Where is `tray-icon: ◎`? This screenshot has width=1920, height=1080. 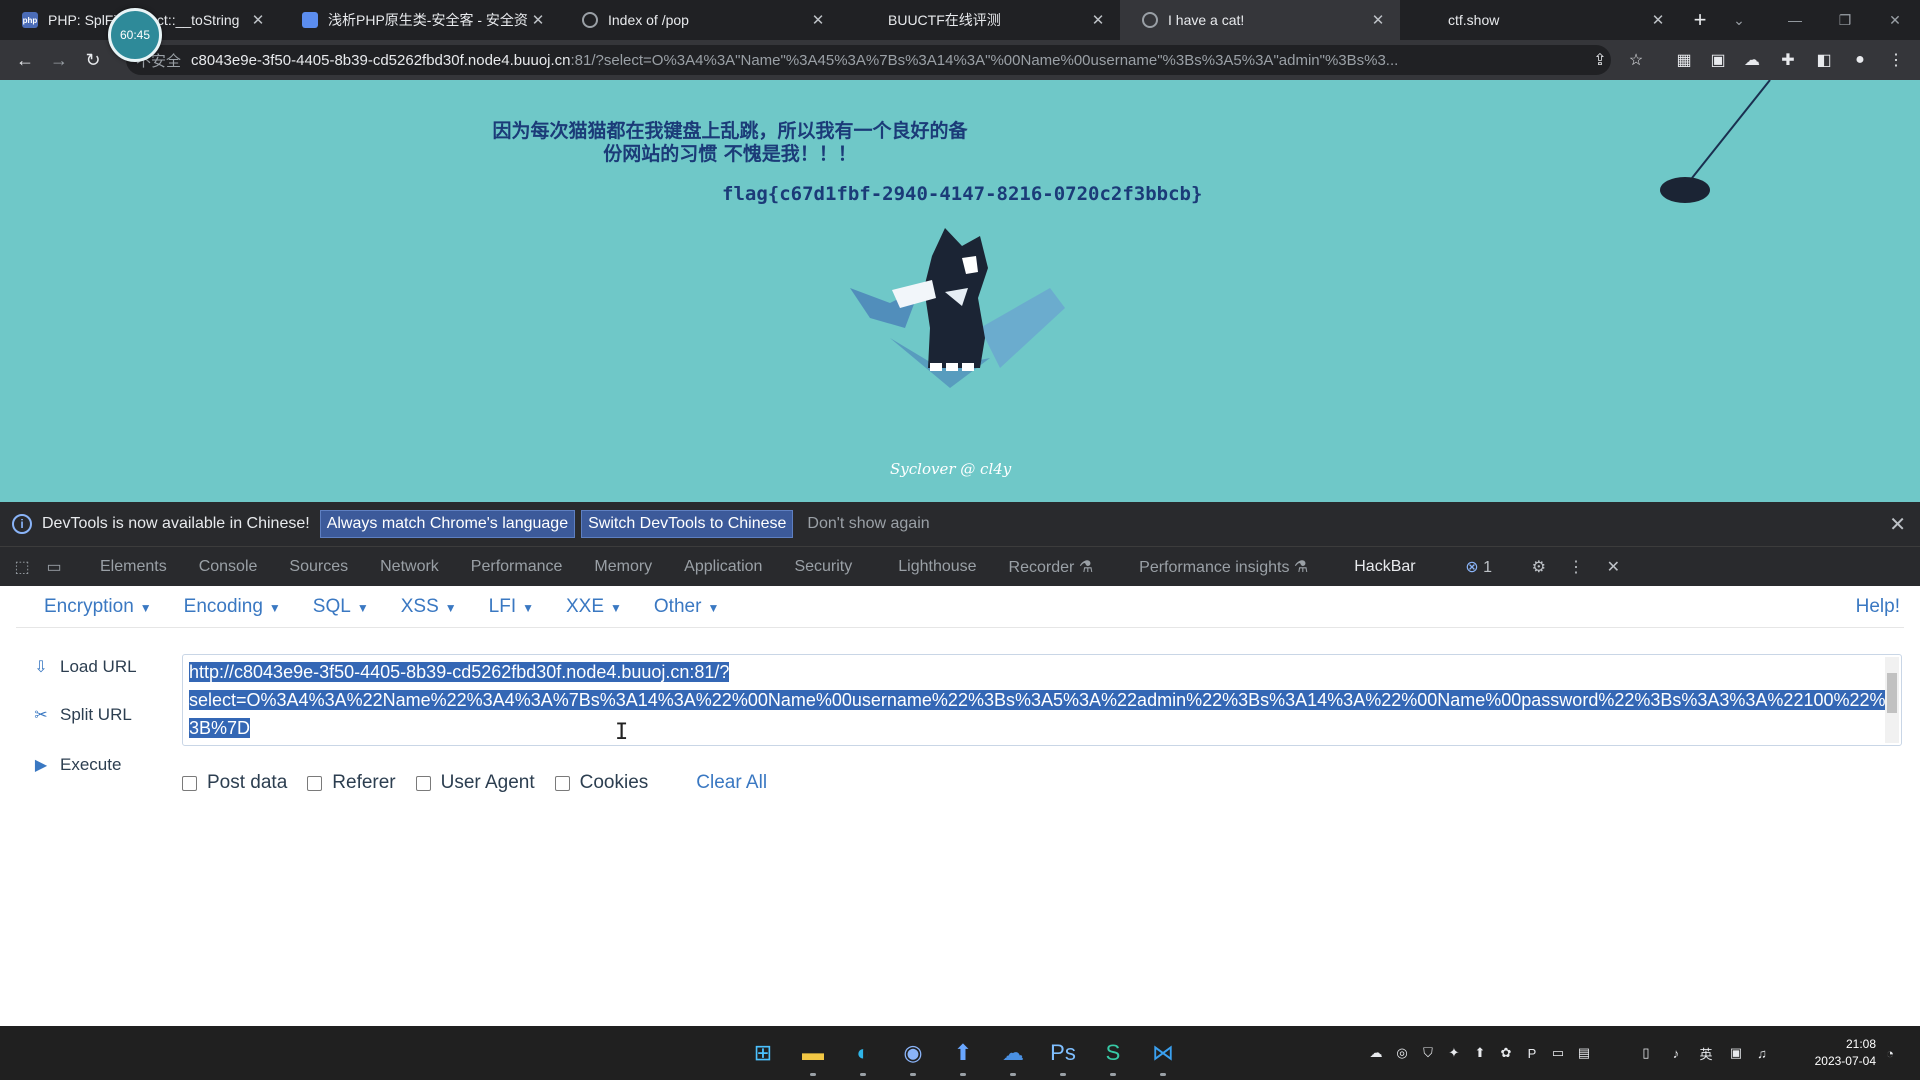
tray-icon: ◎ is located at coordinates (1402, 1053).